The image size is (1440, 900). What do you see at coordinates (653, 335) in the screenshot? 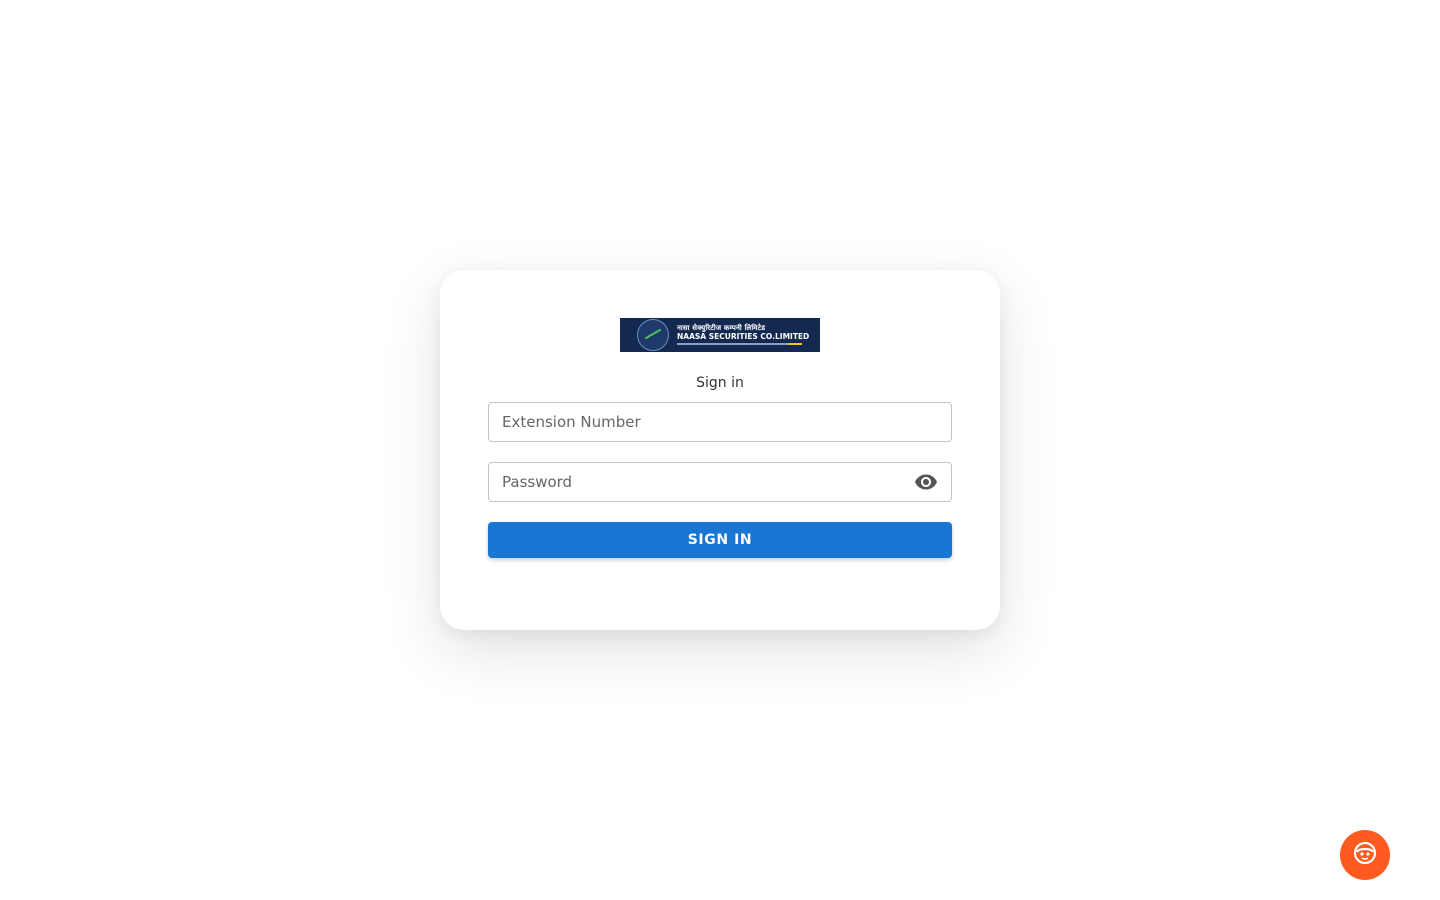
I see `logo-emblem-icon` at bounding box center [653, 335].